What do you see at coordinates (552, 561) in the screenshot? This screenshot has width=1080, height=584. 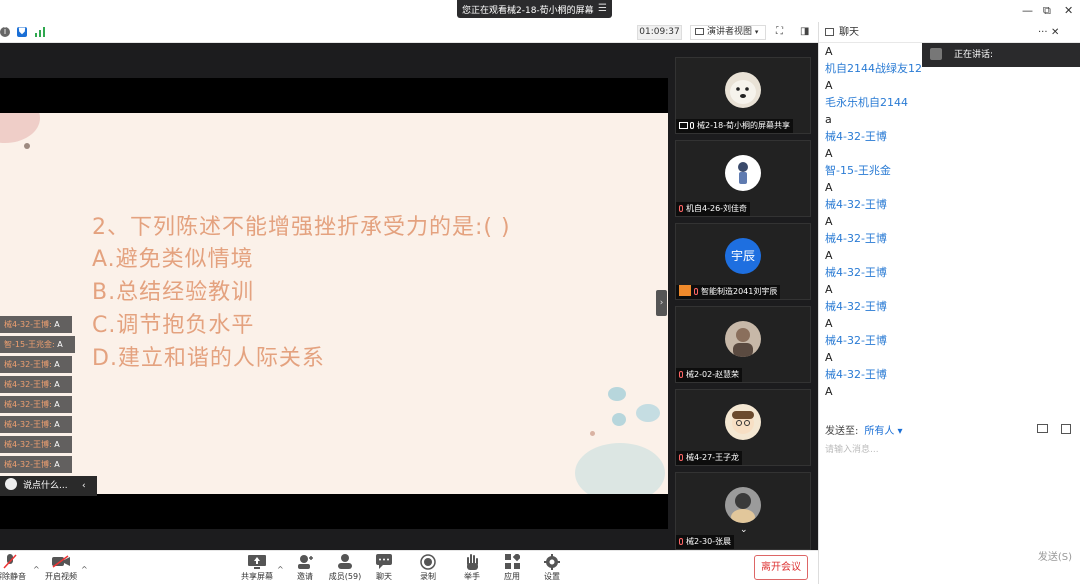 I see `gear-icon` at bounding box center [552, 561].